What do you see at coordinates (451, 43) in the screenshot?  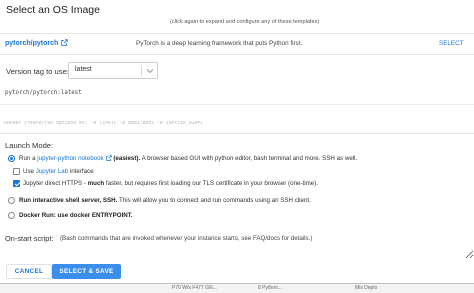 I see `select-template-button: SELECT` at bounding box center [451, 43].